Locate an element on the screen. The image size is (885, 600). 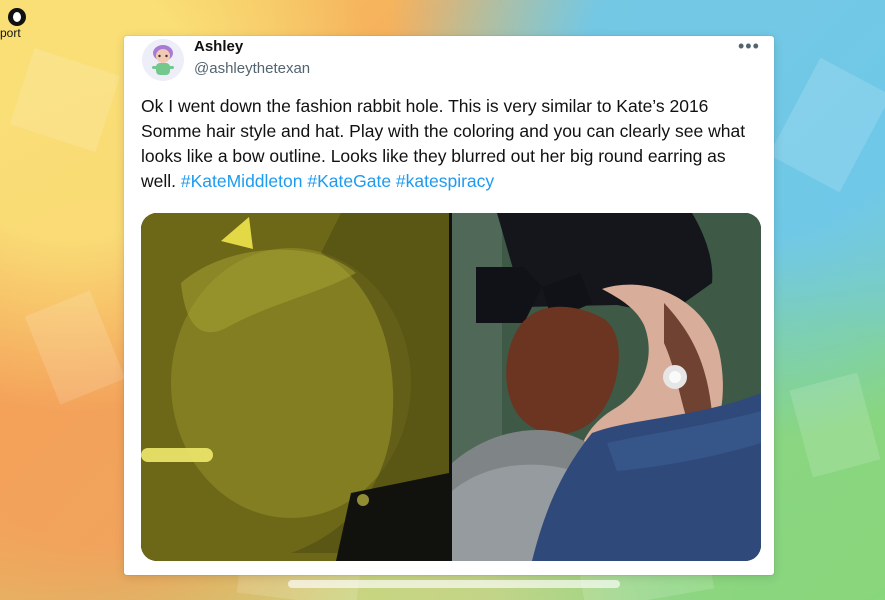
more-icon: ••• is located at coordinates (749, 46).